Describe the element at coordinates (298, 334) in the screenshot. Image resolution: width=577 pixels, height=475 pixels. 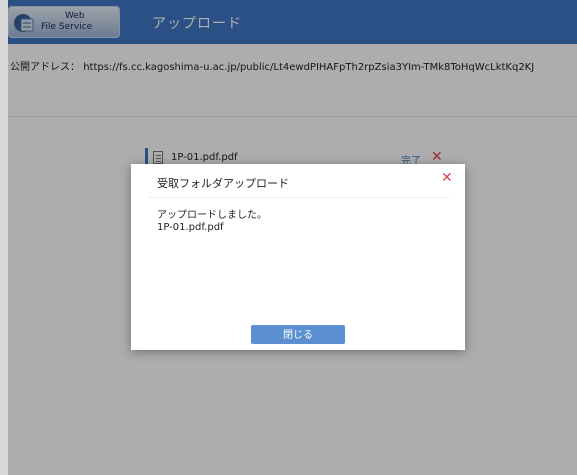
I see `close-button: 閉じる` at that location.